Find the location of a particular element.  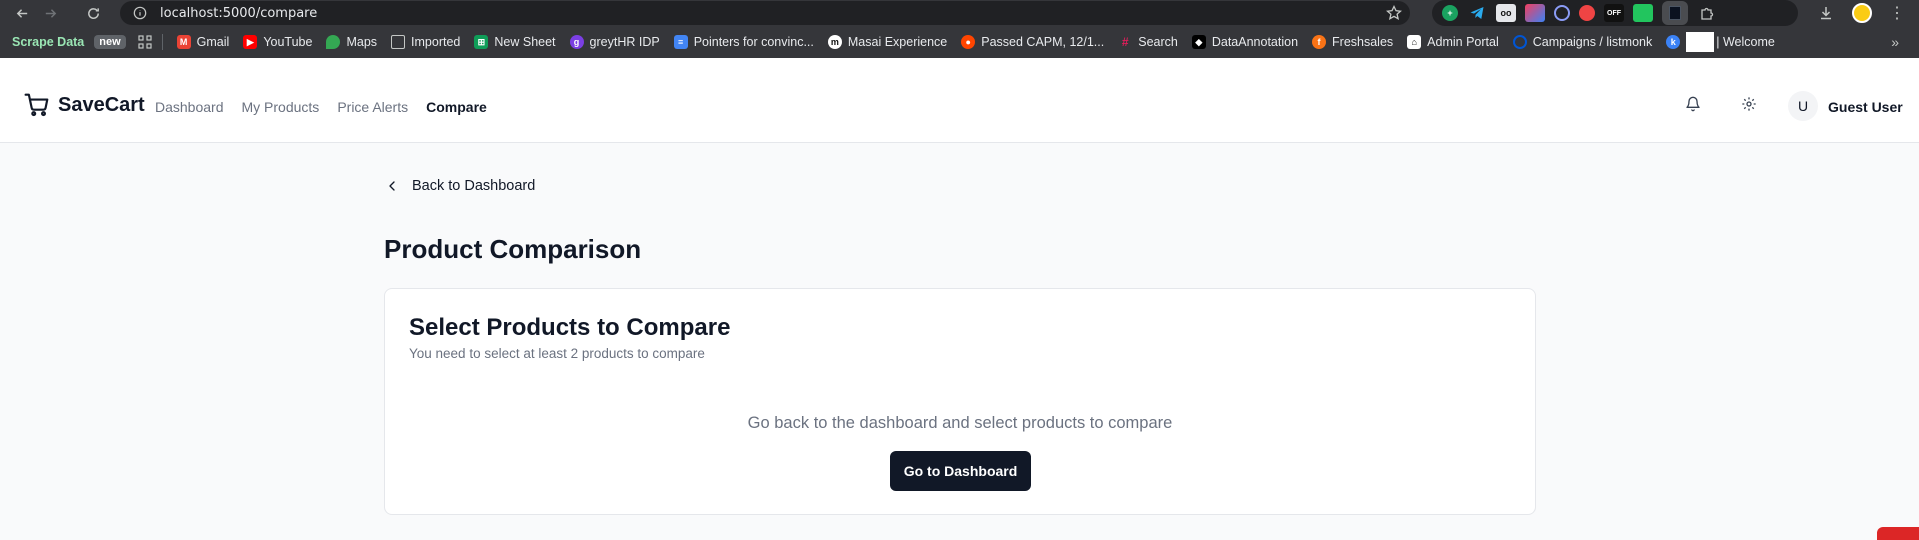

url-text: localhost:5000/compare is located at coordinates (238, 13).